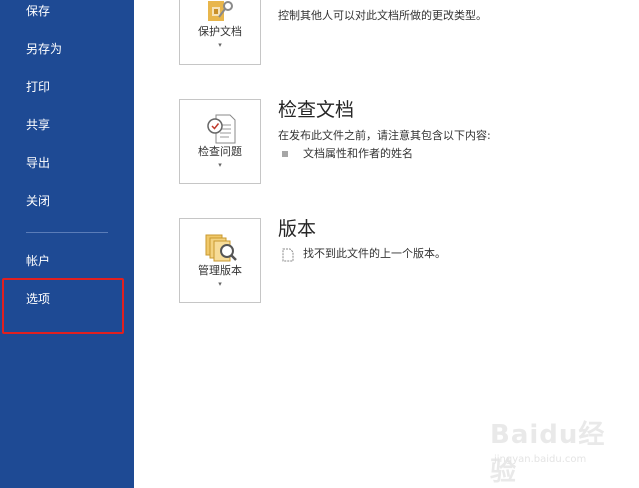 The image size is (639, 488). I want to click on check-for-issues-button: 检查问题 ▾, so click(220, 141).